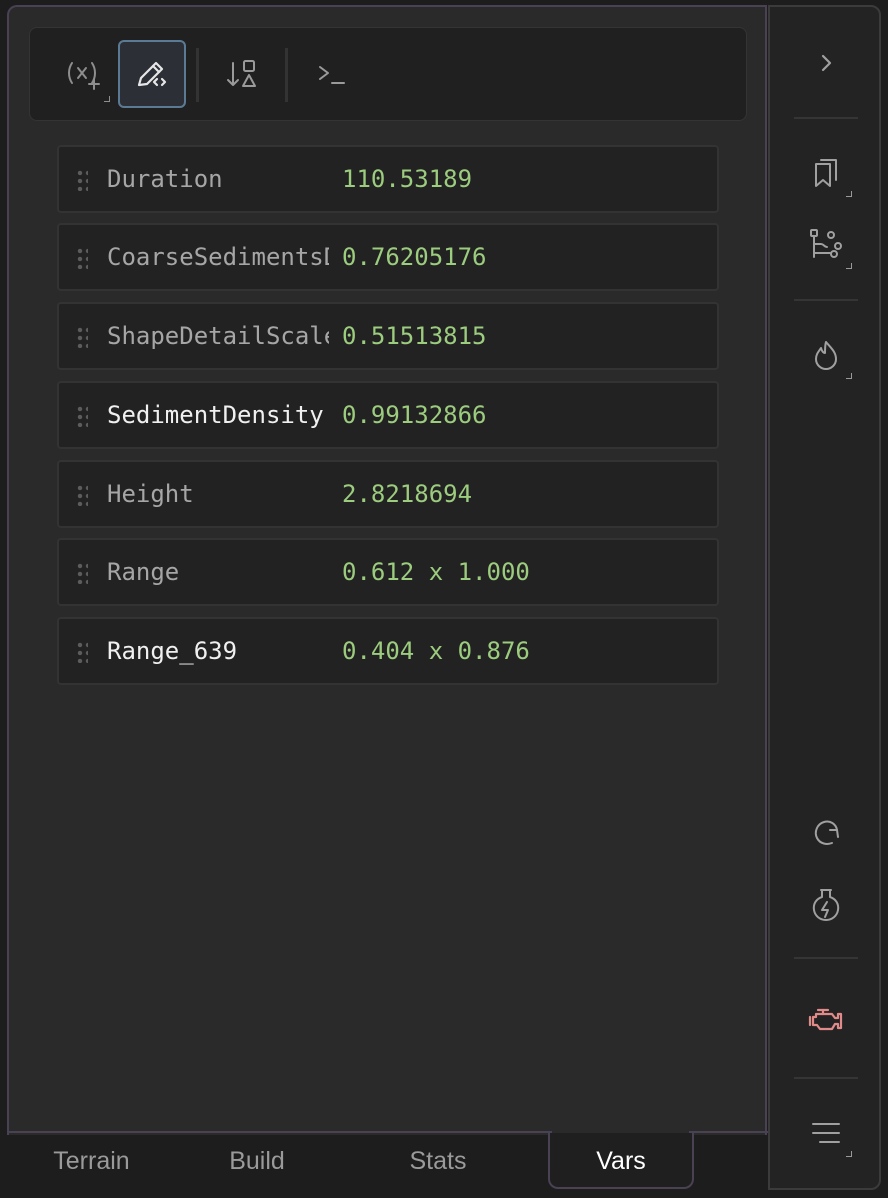  I want to click on variable-name: ShapeDetailScale, so click(218, 336).